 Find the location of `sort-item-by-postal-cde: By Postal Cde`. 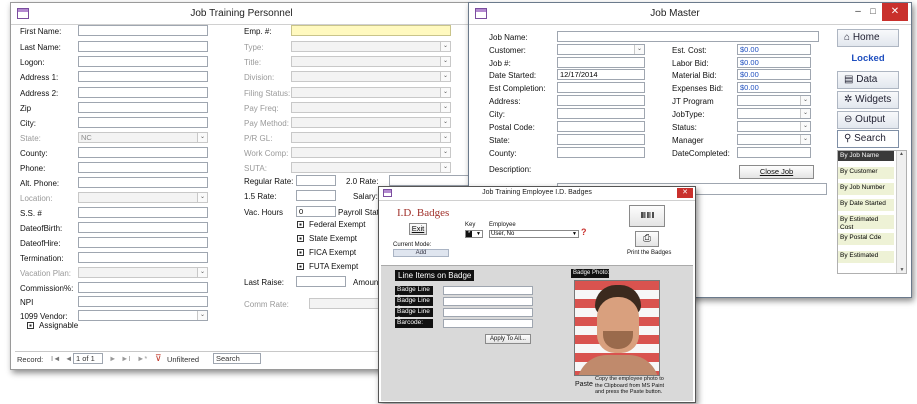

sort-item-by-postal-cde: By Postal Cde is located at coordinates (866, 239).